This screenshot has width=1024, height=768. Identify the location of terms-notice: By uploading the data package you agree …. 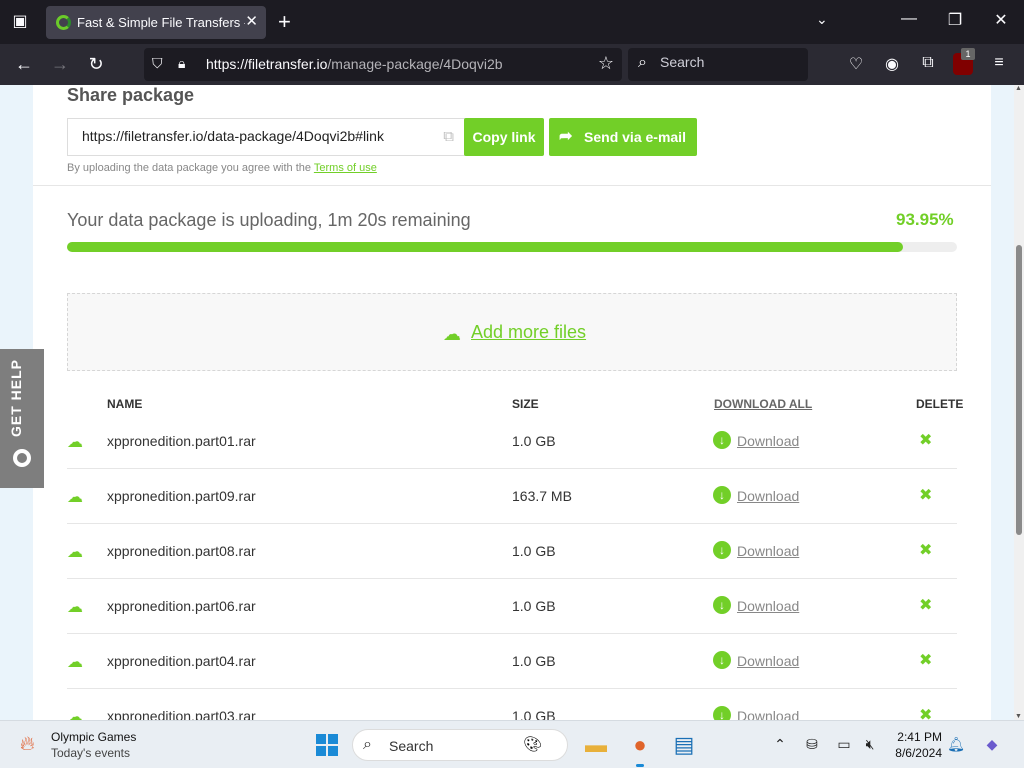
(222, 168).